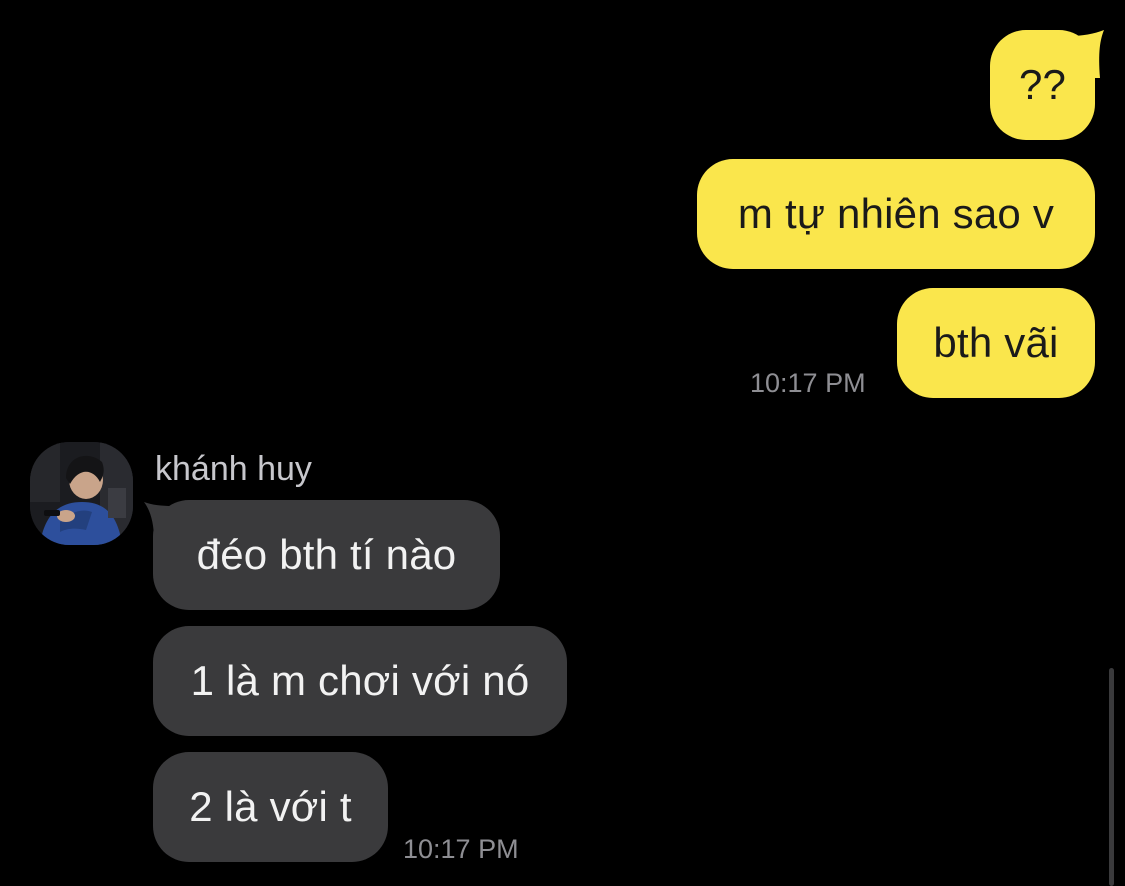 This screenshot has width=1125, height=886. Describe the element at coordinates (326, 555) in the screenshot. I see `incoming-message-bubble: đéo bth tí nào` at that location.